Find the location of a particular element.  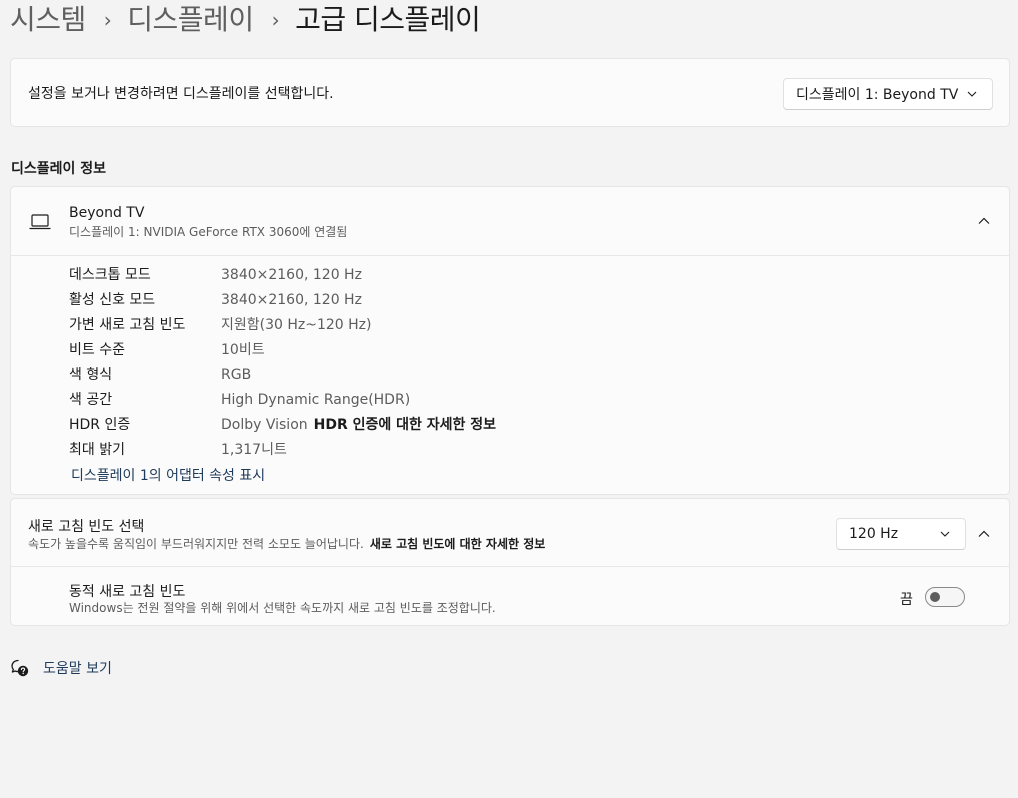

spec-label: 활성 신호 모드 is located at coordinates (112, 300).